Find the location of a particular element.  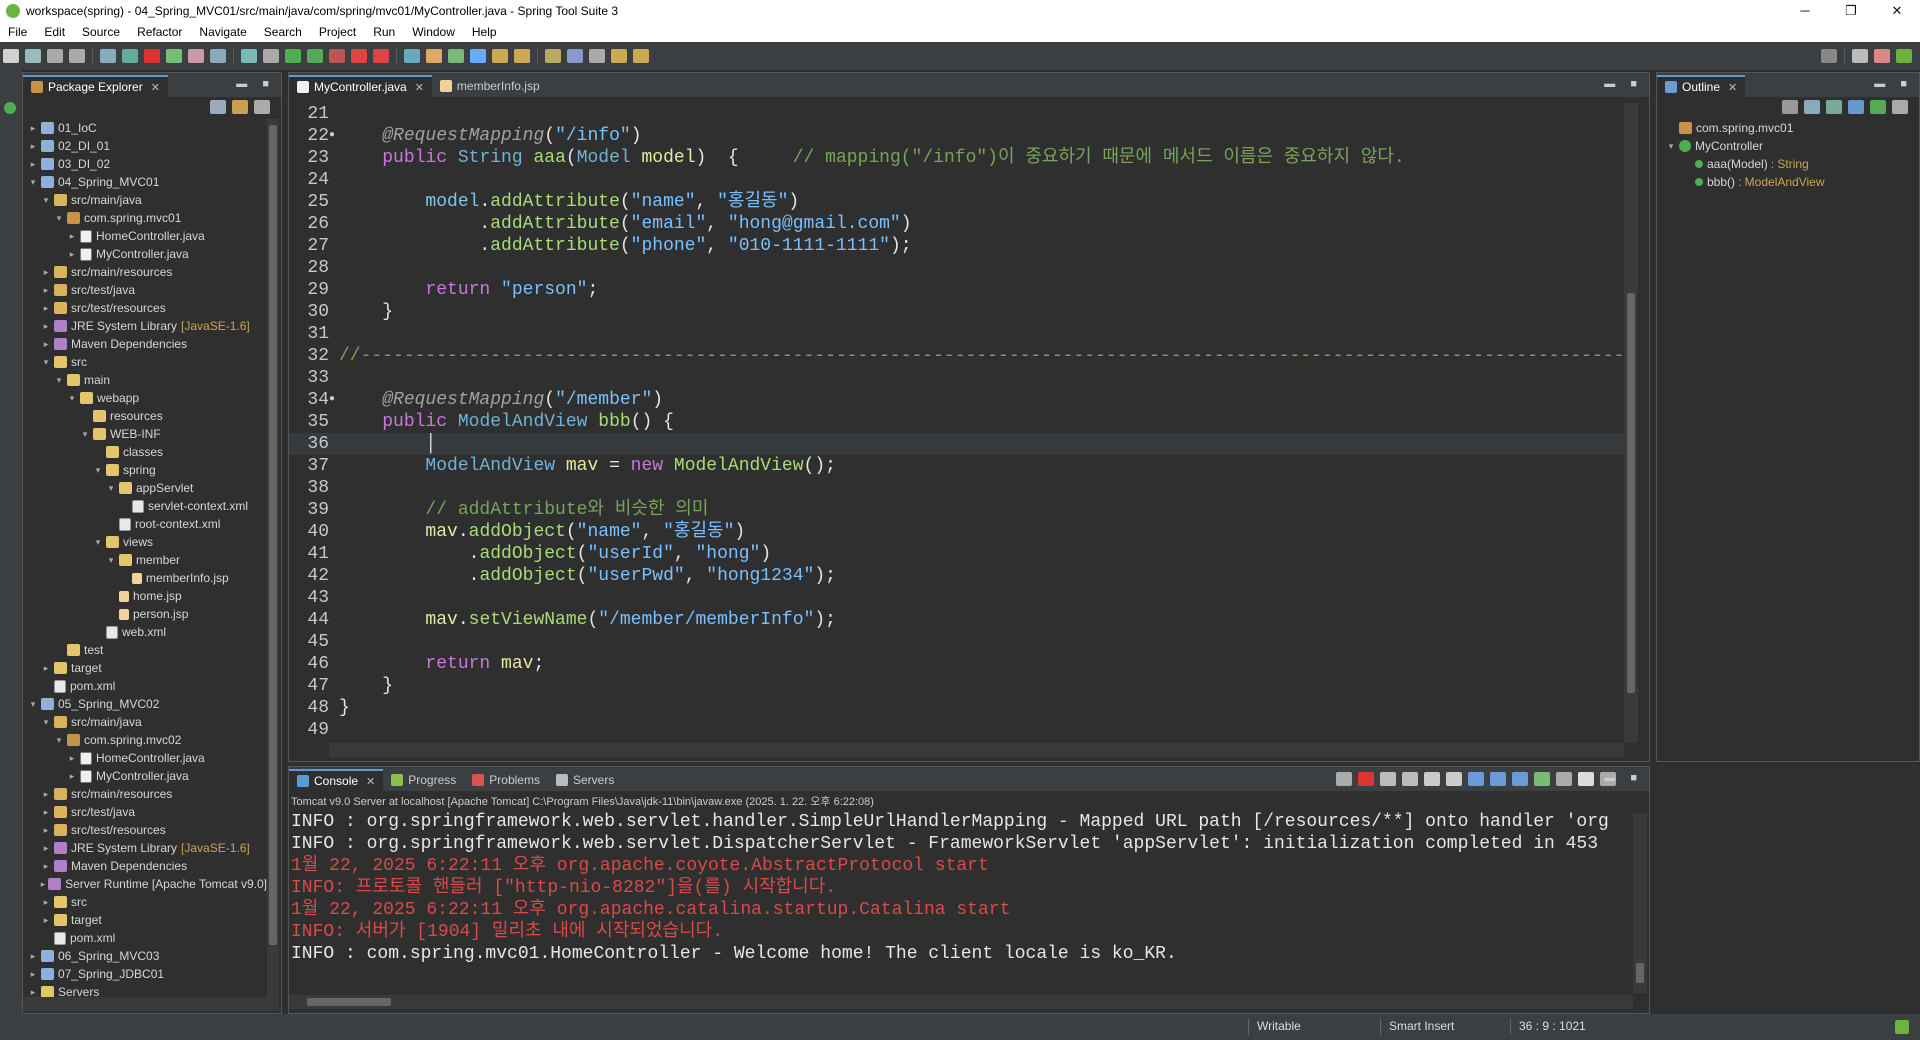

code-line: 38 is located at coordinates (956, 488).